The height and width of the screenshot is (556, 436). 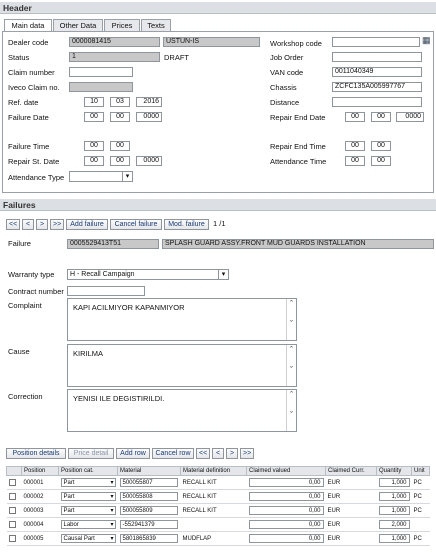 What do you see at coordinates (247, 453) in the screenshot?
I see `last-row-button: >>` at bounding box center [247, 453].